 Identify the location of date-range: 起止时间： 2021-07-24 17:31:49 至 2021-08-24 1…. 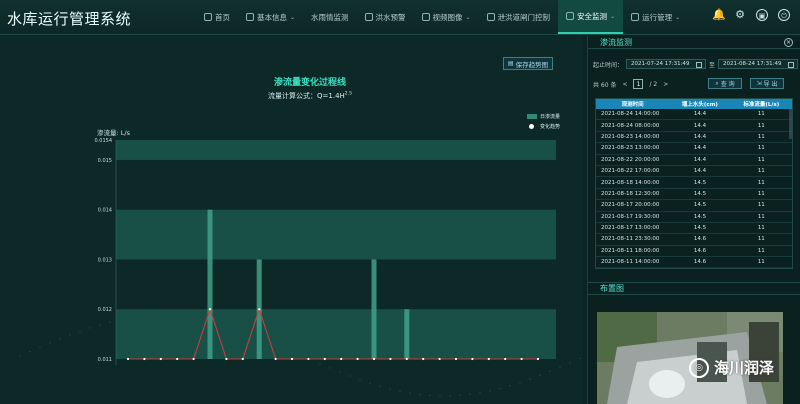
(696, 64).